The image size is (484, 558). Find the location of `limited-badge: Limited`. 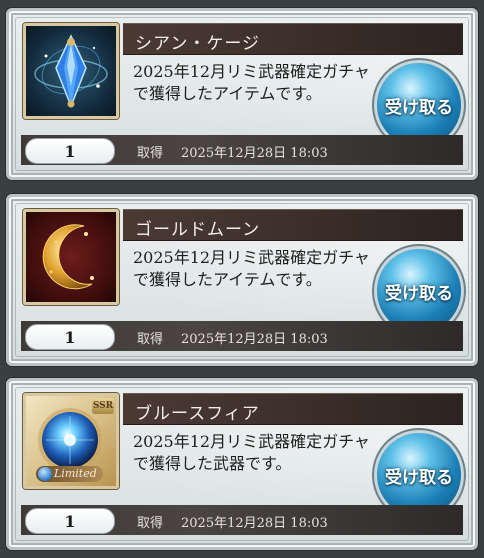

limited-badge: Limited is located at coordinates (69, 474).